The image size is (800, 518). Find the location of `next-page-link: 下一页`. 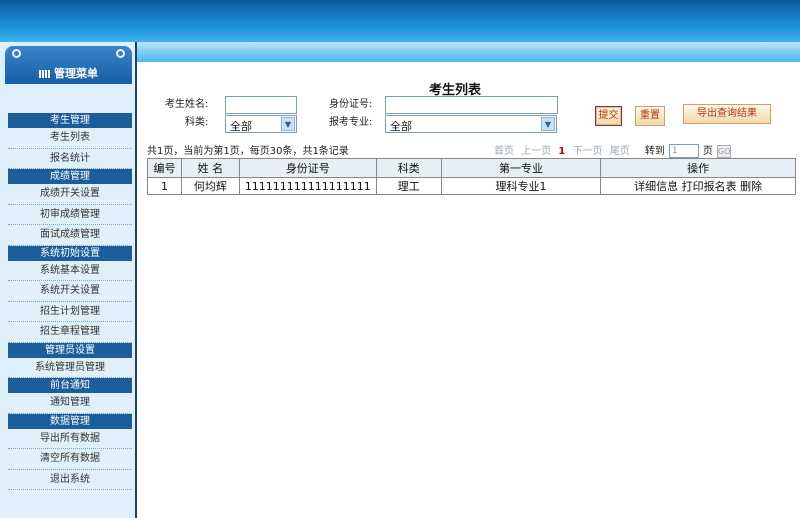

next-page-link: 下一页 is located at coordinates (588, 151).